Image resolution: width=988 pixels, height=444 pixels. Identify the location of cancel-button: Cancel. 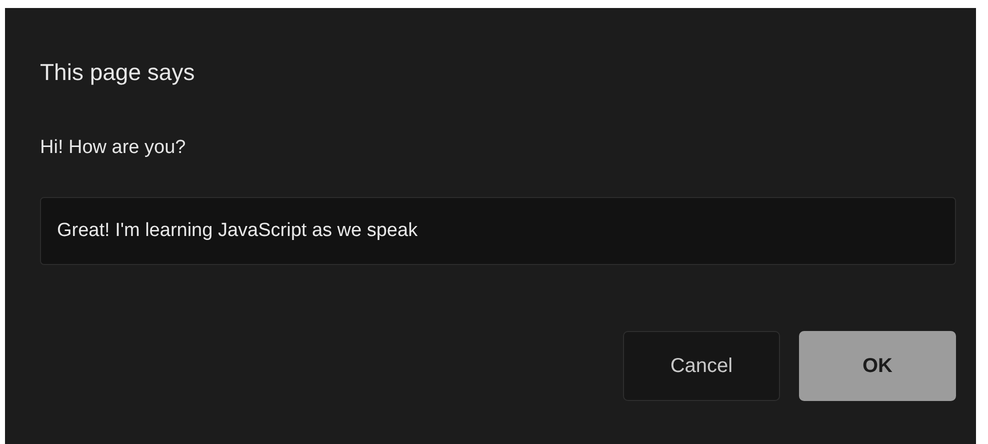
(701, 366).